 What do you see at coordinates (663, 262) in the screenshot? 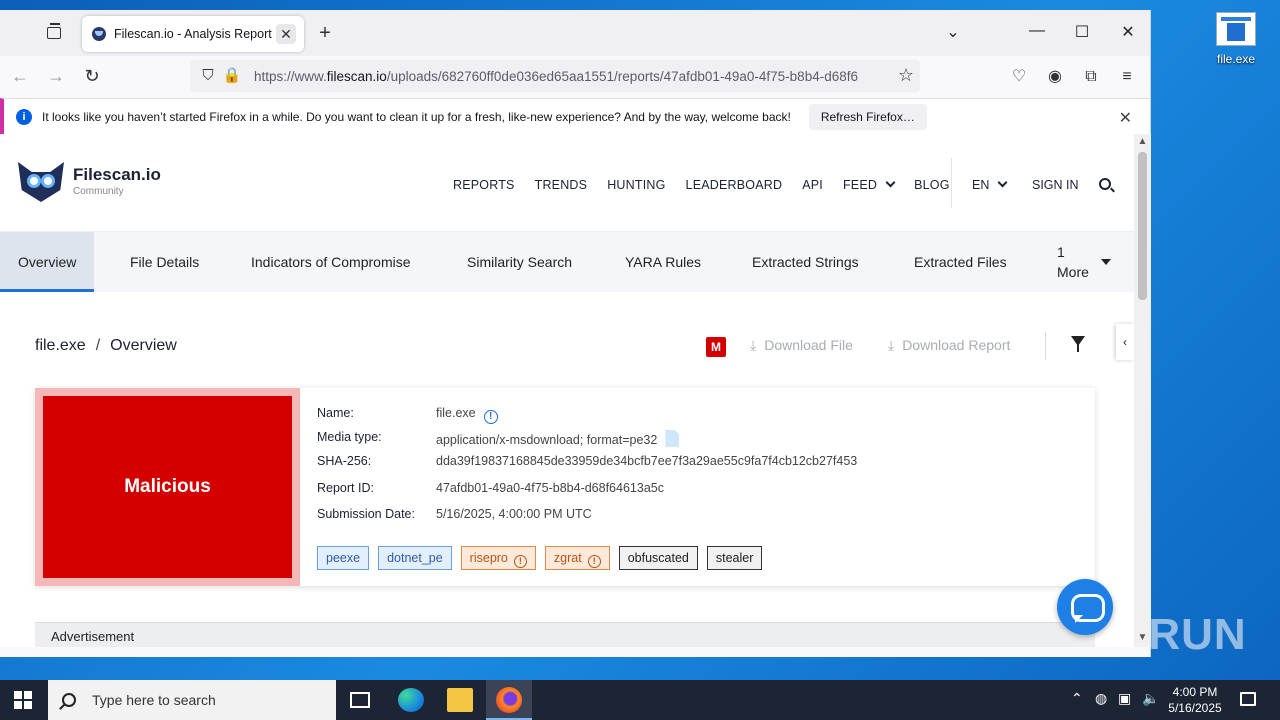
I see `tab-yara-rules: YARA Rules` at bounding box center [663, 262].